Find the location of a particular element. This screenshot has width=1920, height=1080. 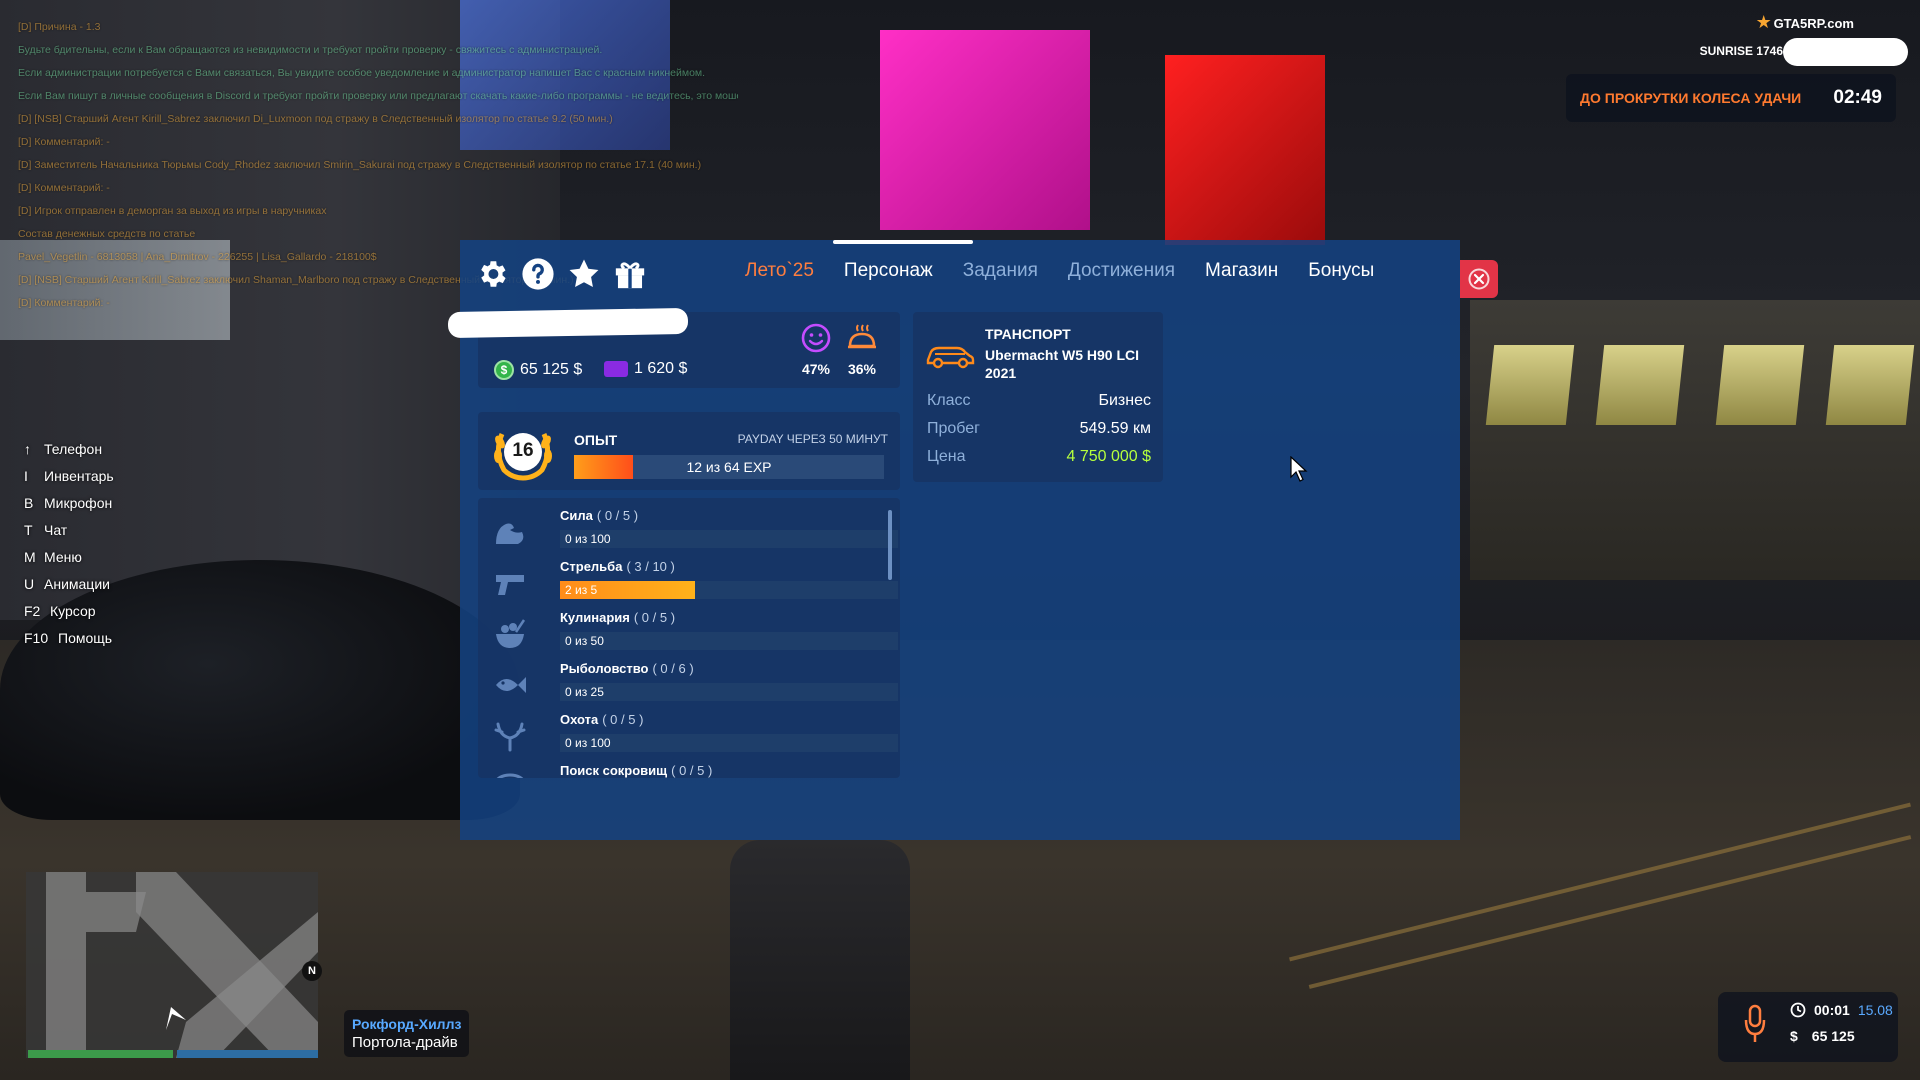

status-box: 00:01 15.08 $ 65 125 is located at coordinates (1808, 1027).